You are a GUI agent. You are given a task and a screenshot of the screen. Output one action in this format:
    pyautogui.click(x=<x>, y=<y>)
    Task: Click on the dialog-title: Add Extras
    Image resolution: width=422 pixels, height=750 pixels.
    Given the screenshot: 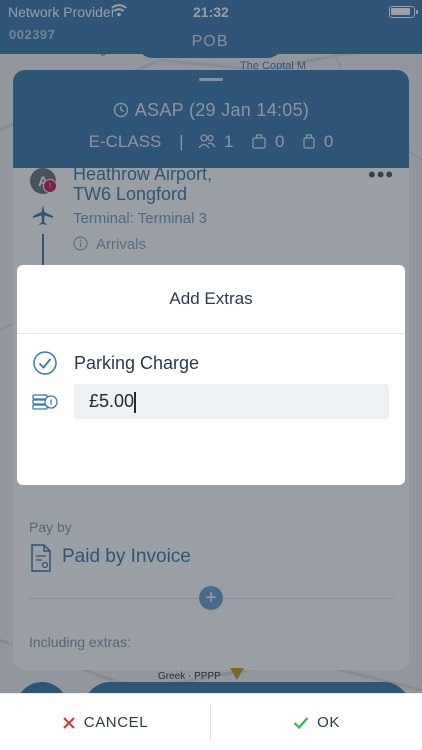 What is the action you would take?
    pyautogui.click(x=211, y=298)
    